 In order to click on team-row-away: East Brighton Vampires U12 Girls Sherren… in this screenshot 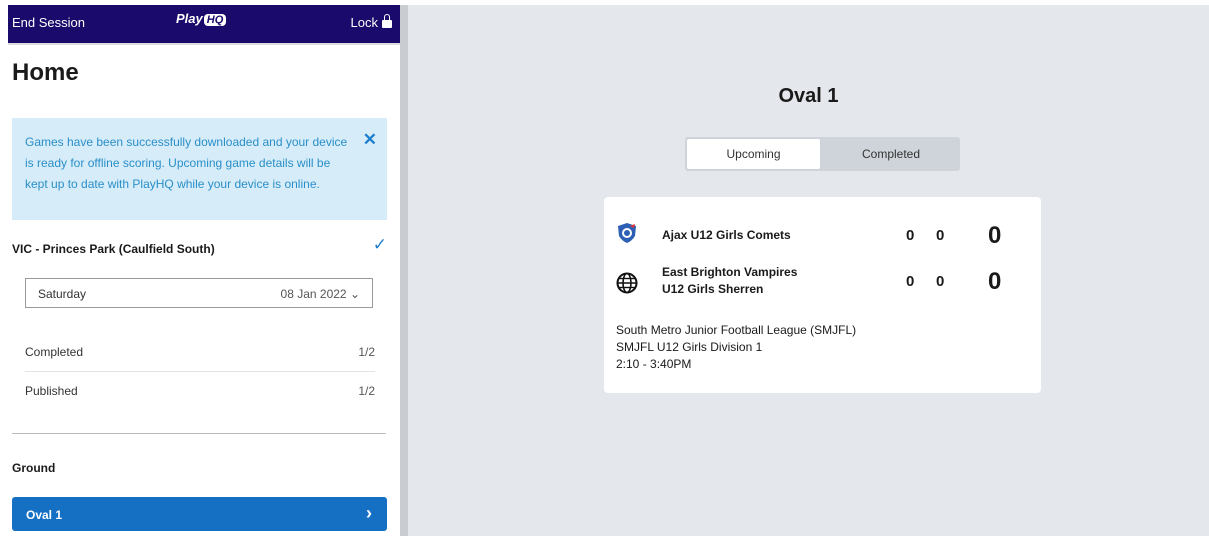, I will do `click(822, 283)`.